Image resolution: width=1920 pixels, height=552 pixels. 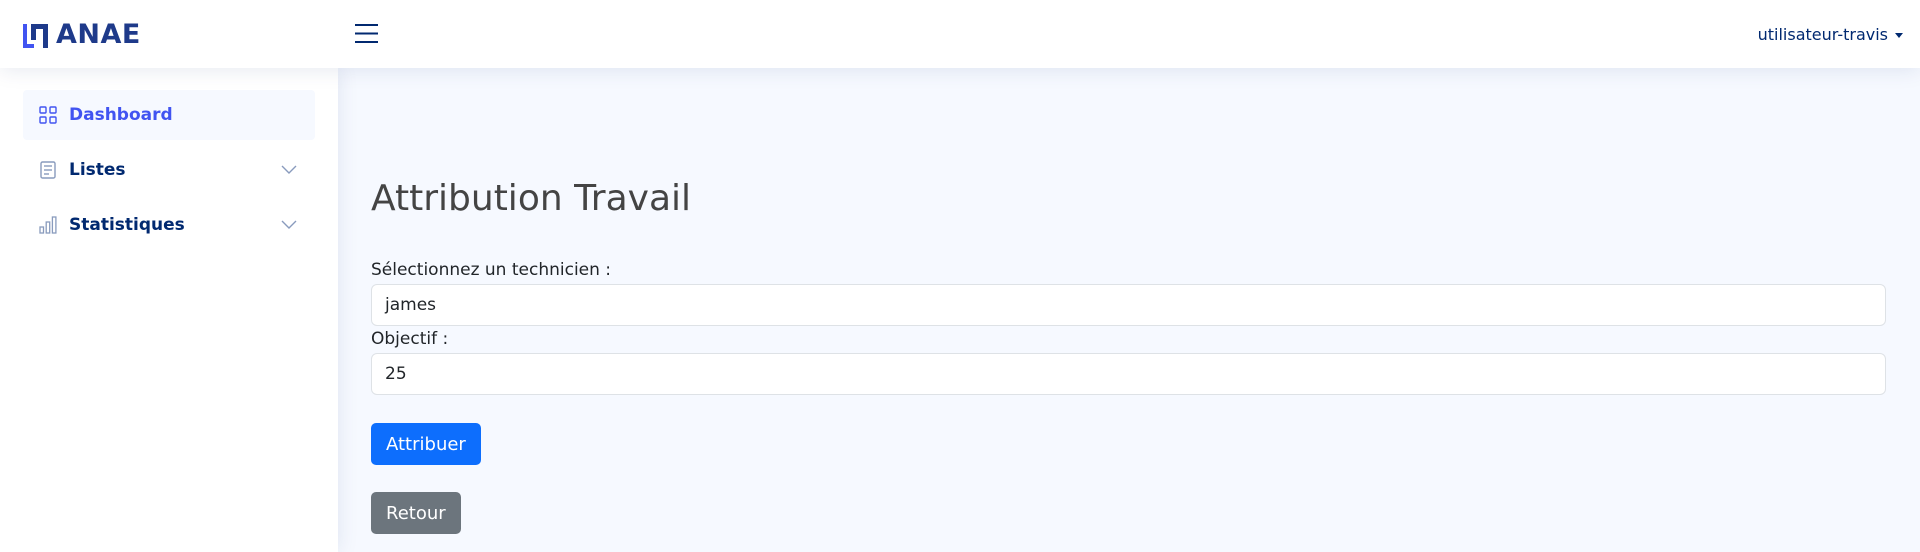 What do you see at coordinates (366, 33) in the screenshot?
I see `hamburger-icon` at bounding box center [366, 33].